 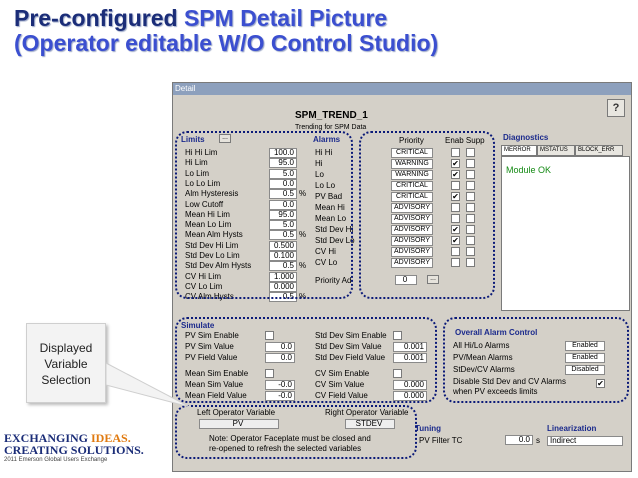 I want to click on linearization-field: Indirect, so click(x=585, y=441).